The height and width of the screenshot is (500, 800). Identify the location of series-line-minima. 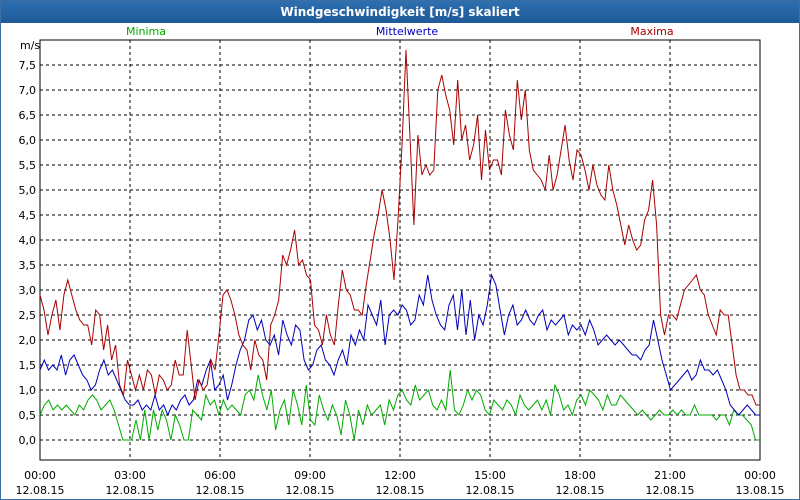
(399, 405).